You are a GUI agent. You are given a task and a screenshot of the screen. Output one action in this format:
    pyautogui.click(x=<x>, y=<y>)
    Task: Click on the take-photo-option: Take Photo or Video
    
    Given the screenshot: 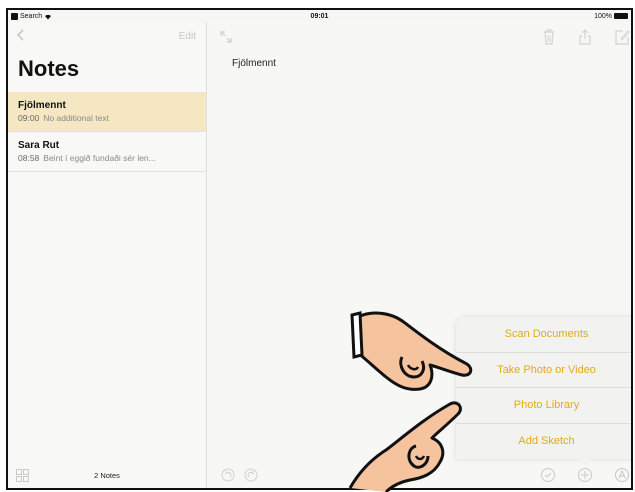 What is the action you would take?
    pyautogui.click(x=543, y=370)
    